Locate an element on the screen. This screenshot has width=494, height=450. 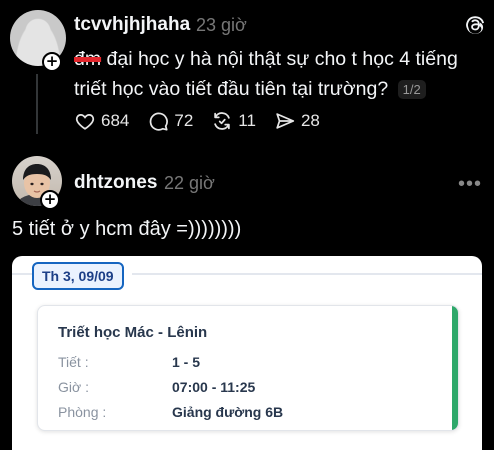
post-username: tcvvhjhjhaha is located at coordinates (132, 25).